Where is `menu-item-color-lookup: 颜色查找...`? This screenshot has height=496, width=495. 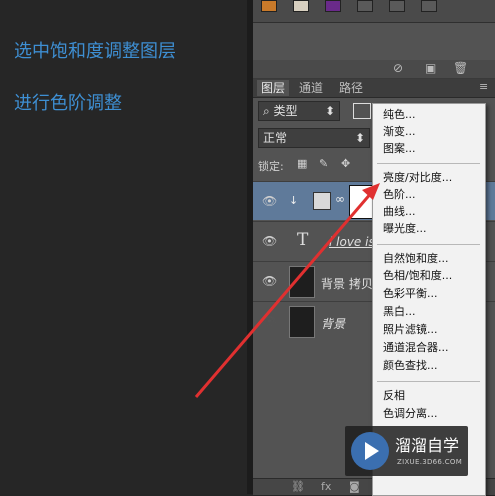
menu-item-color-lookup: 颜色查找... is located at coordinates (410, 365).